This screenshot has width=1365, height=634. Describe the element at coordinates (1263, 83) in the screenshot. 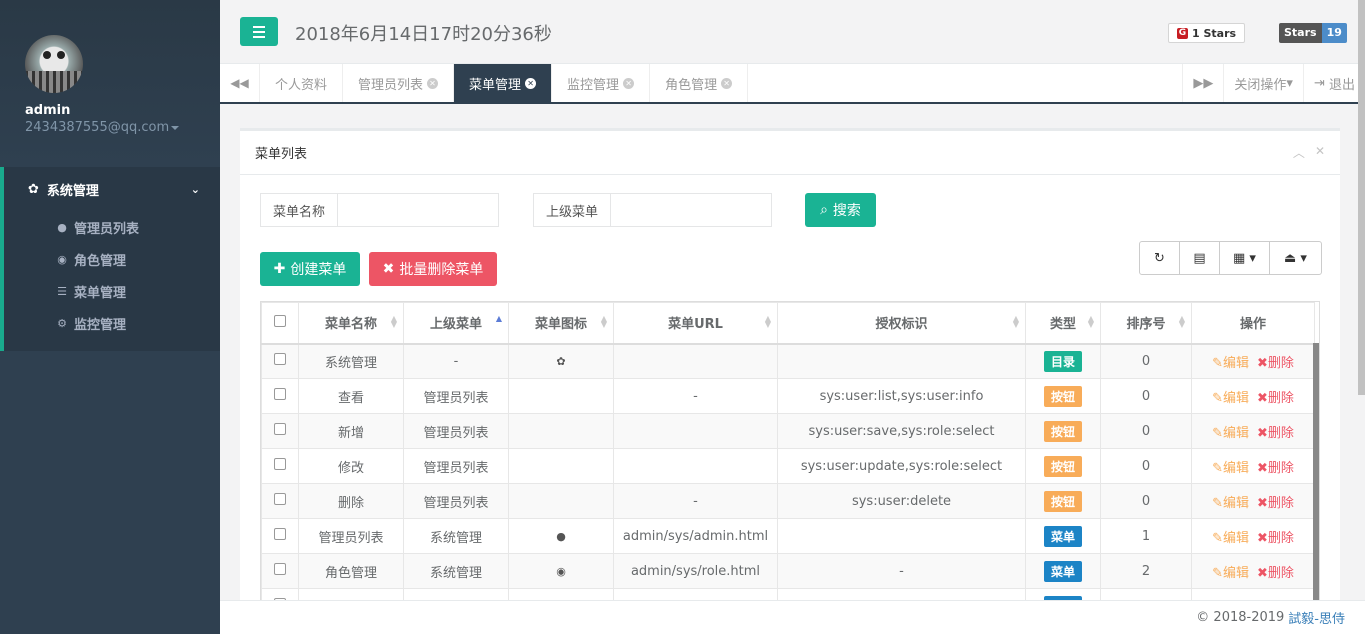

I see `close-ops-dropdown: 关闭操作 ▾` at that location.